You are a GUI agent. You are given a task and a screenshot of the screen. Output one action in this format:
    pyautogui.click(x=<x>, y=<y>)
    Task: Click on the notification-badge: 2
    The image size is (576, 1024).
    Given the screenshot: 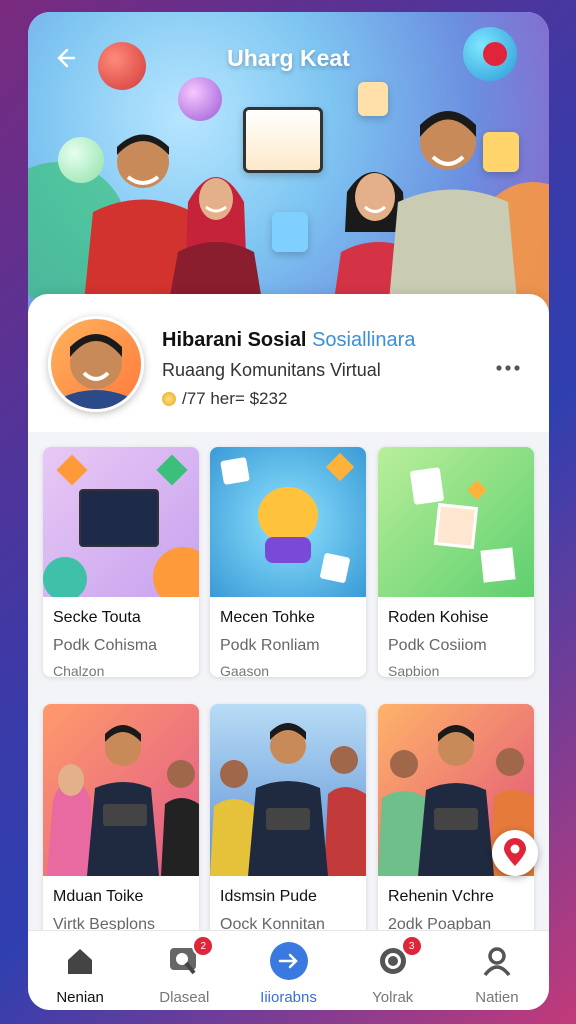 What is the action you would take?
    pyautogui.click(x=203, y=946)
    